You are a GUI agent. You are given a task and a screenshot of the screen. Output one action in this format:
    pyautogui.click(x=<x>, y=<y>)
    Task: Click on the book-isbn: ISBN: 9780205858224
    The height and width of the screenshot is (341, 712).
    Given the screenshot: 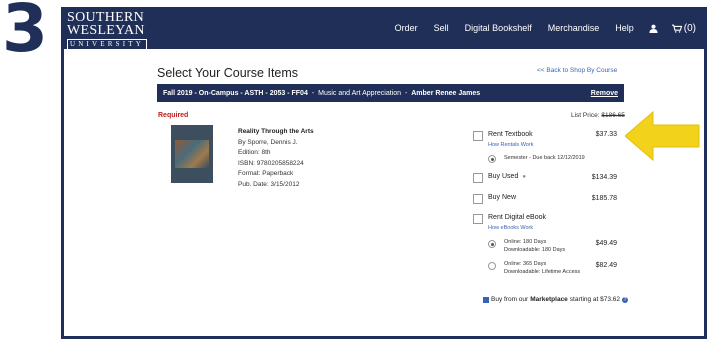 What is the action you would take?
    pyautogui.click(x=271, y=163)
    